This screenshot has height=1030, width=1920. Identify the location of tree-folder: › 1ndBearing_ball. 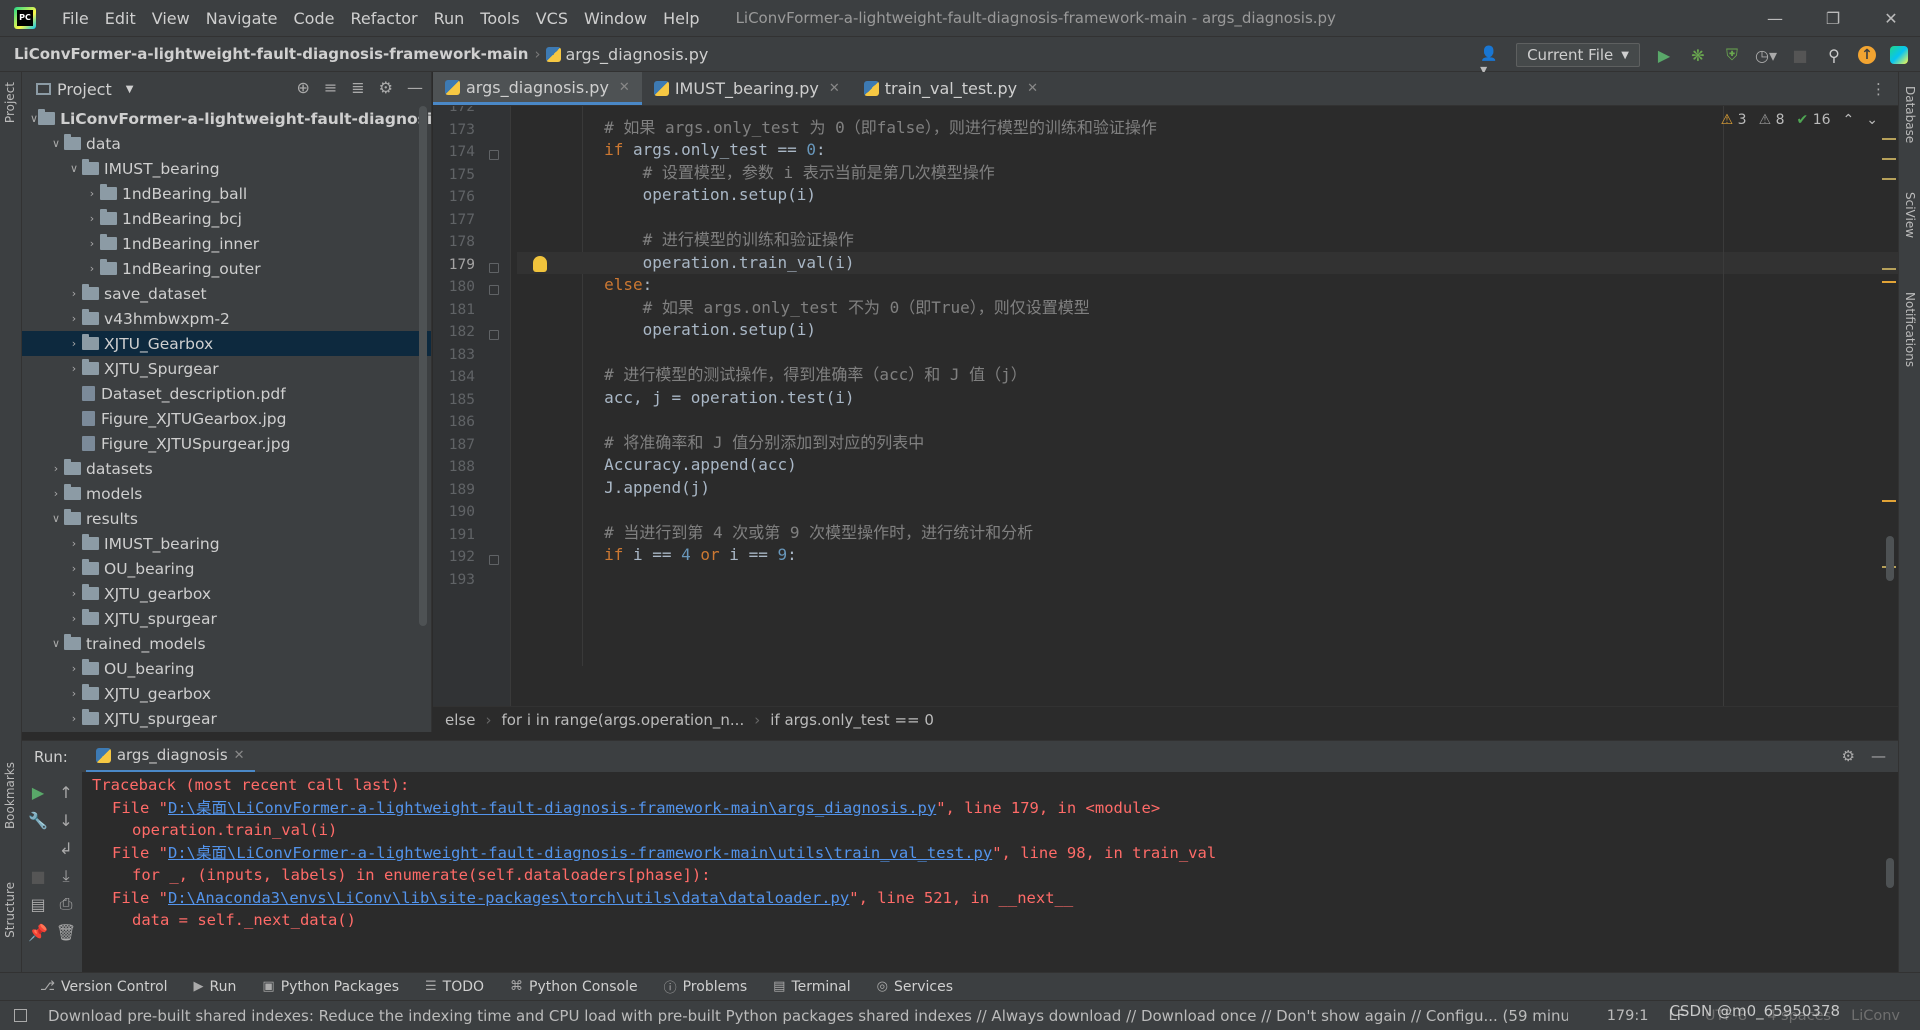
(226, 193).